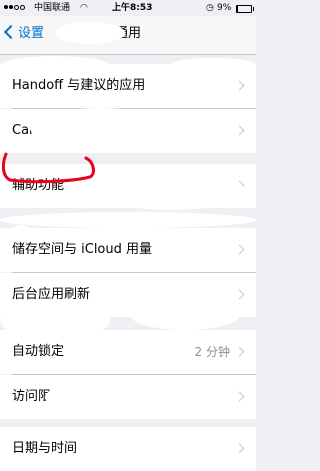 The image size is (320, 471). I want to click on status-time: 上午8:53, so click(132, 8).